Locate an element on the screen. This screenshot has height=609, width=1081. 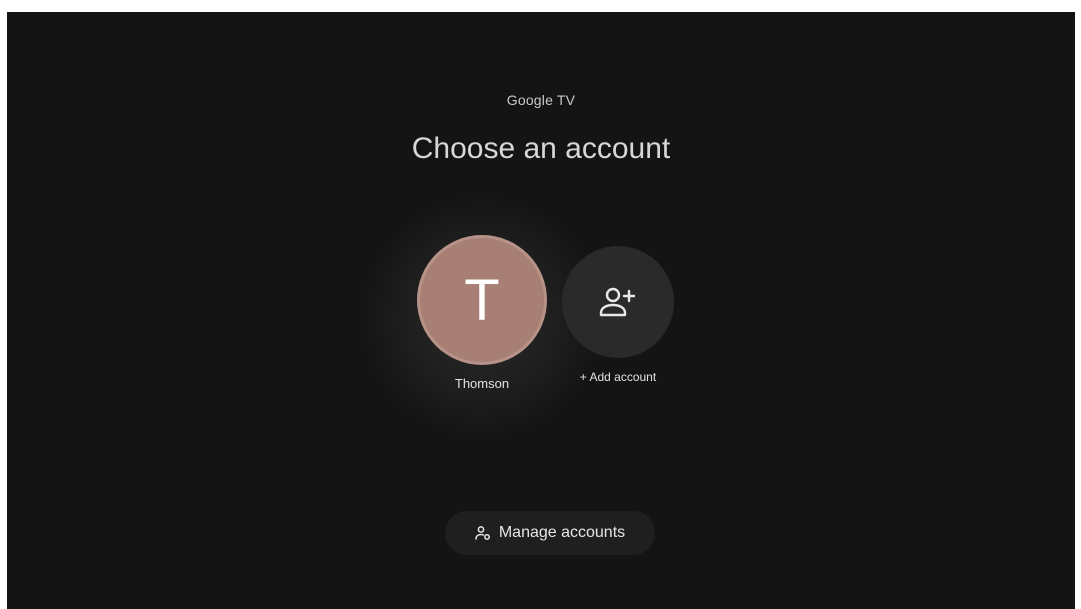
brand-title: Google TV is located at coordinates (541, 100).